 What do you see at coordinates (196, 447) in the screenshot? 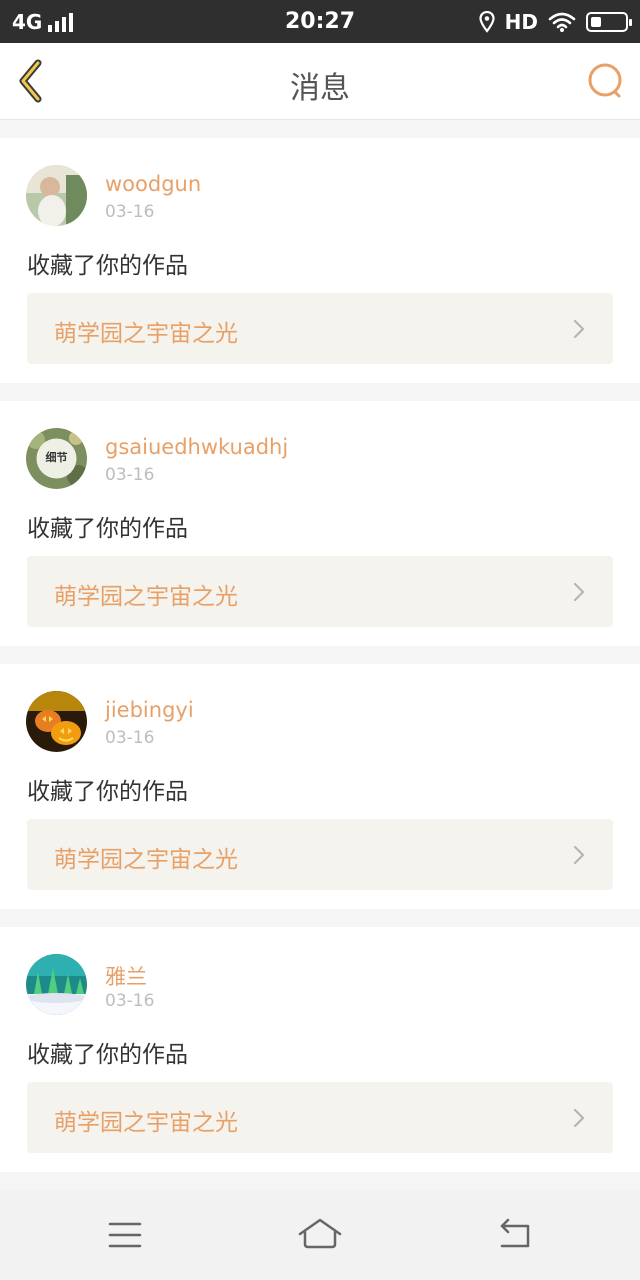
I see `username: gsaiuedhwkuadhj` at bounding box center [196, 447].